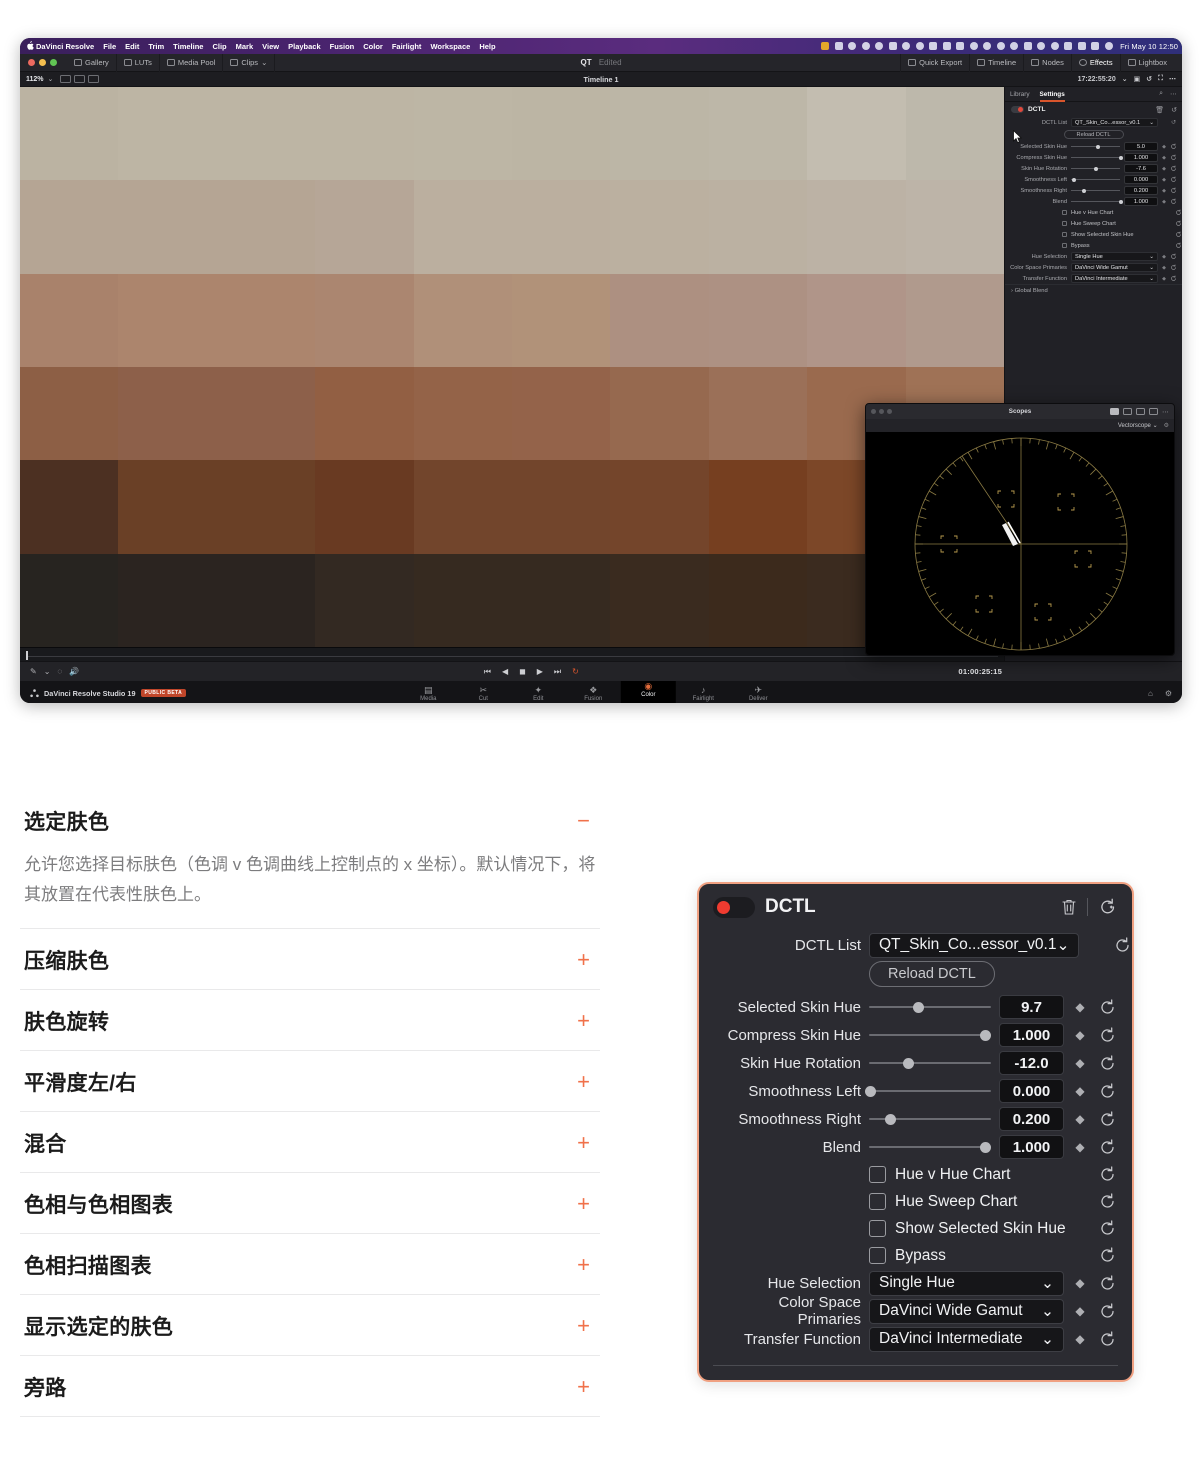 The height and width of the screenshot is (1475, 1200). Describe the element at coordinates (33, 671) in the screenshot. I see `annotation-pen-icon: ✎` at that location.